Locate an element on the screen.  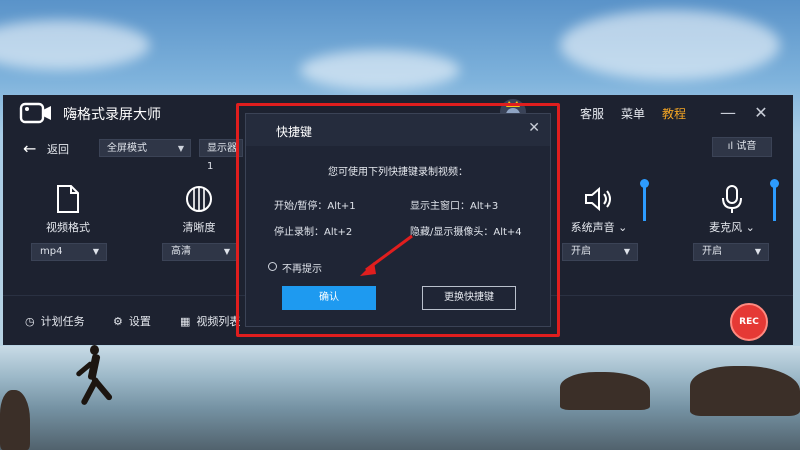
microphone-value: 开启 is located at coordinates (712, 251).